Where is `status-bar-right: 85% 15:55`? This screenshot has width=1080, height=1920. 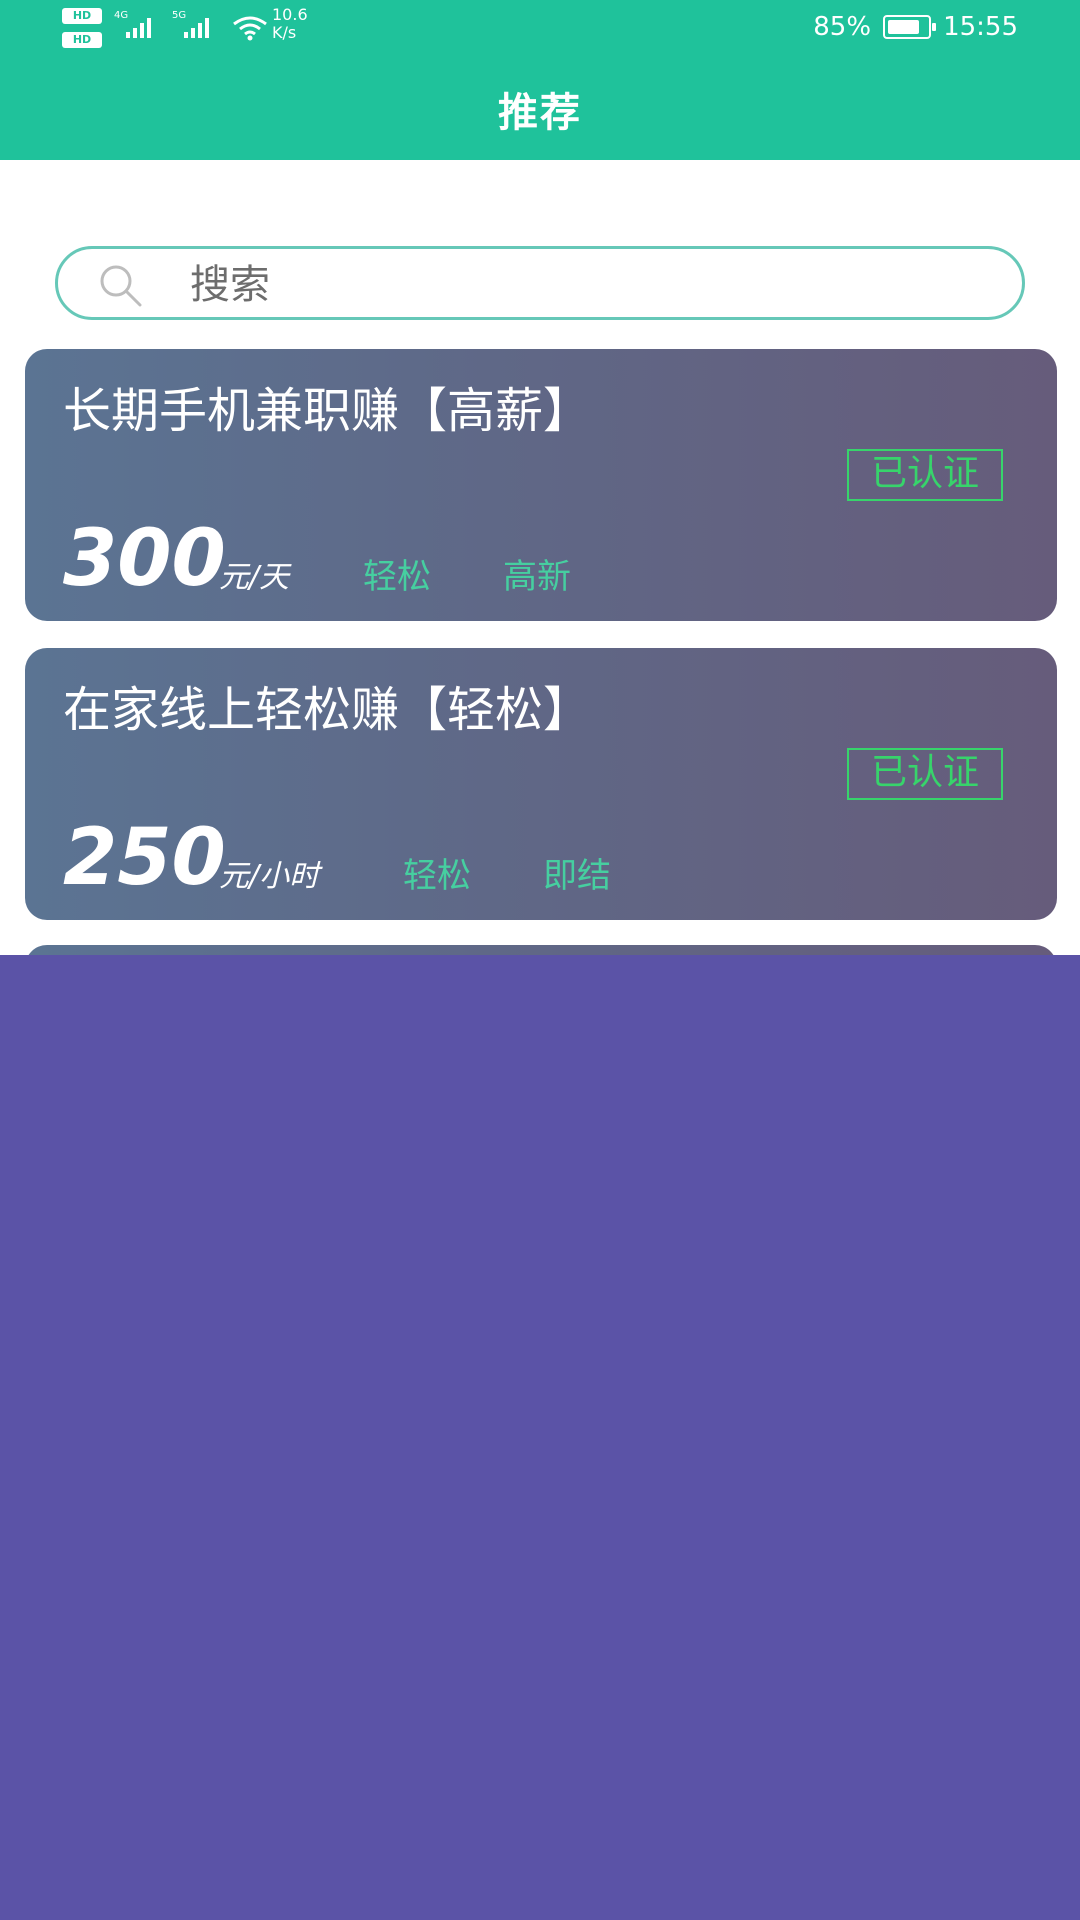 status-bar-right: 85% 15:55 is located at coordinates (915, 27).